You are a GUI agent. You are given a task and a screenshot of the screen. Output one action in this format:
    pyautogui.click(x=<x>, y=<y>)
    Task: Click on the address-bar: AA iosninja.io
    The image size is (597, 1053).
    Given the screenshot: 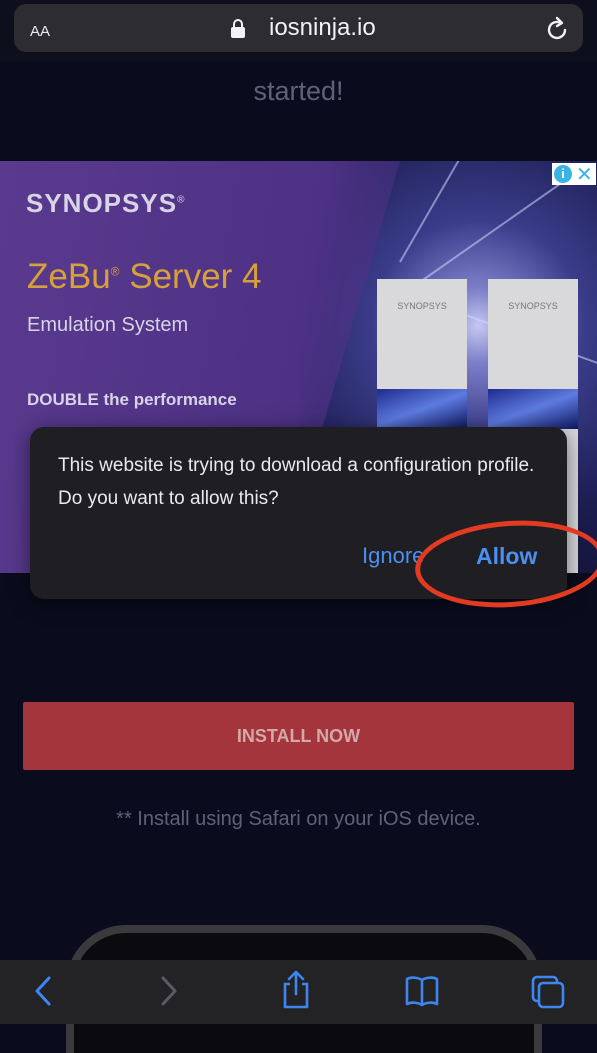 What is the action you would take?
    pyautogui.click(x=298, y=28)
    